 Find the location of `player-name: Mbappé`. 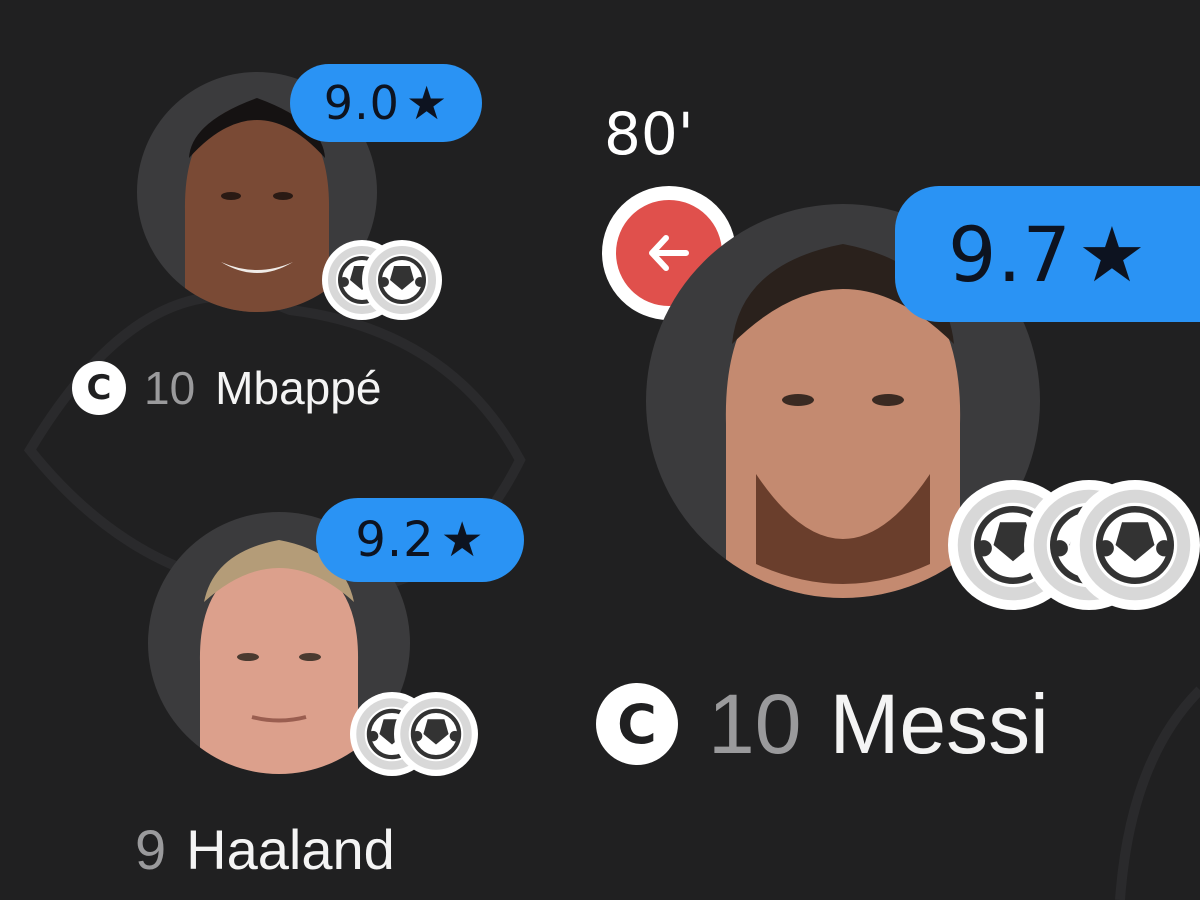

player-name: Mbappé is located at coordinates (298, 388).